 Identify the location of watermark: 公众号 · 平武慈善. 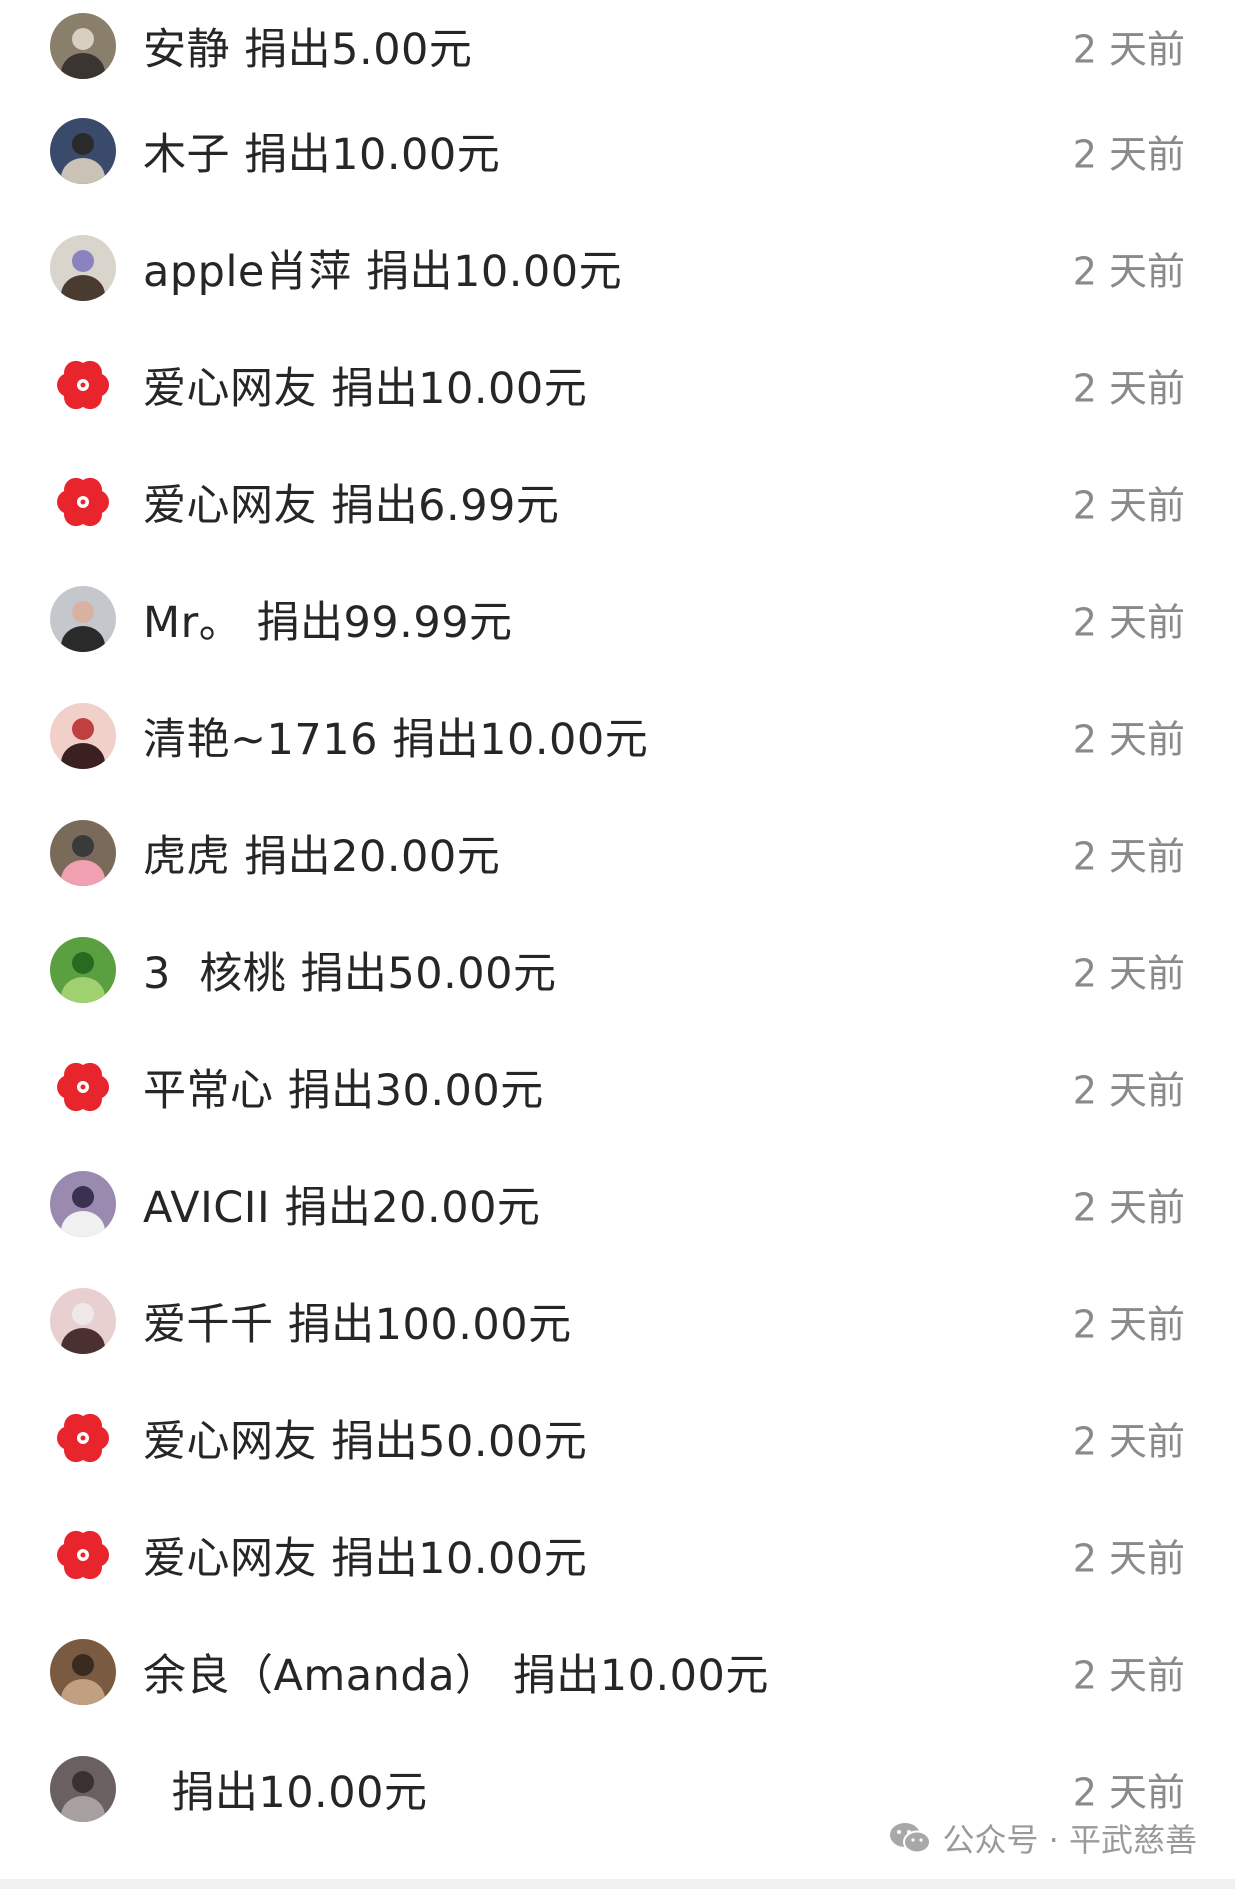
(1042, 1838).